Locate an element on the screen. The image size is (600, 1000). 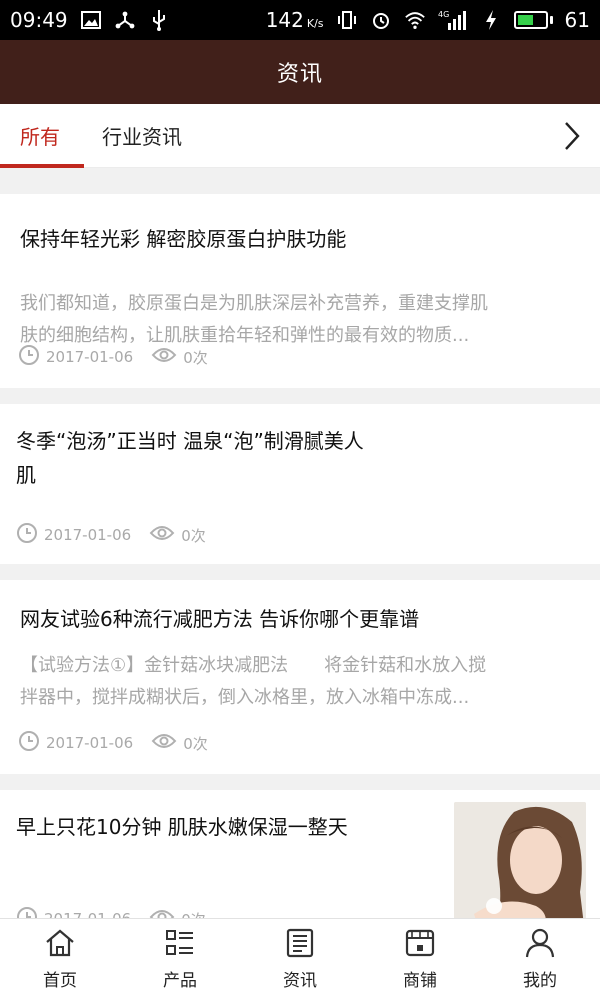
chevron-right-icon is located at coordinates (572, 136).